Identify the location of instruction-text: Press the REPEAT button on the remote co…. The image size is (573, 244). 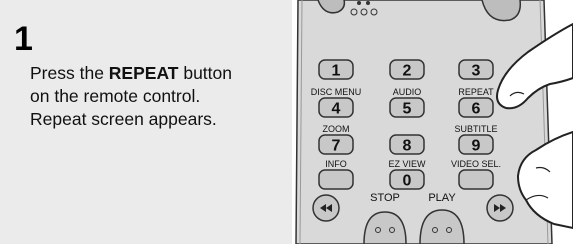
(150, 96).